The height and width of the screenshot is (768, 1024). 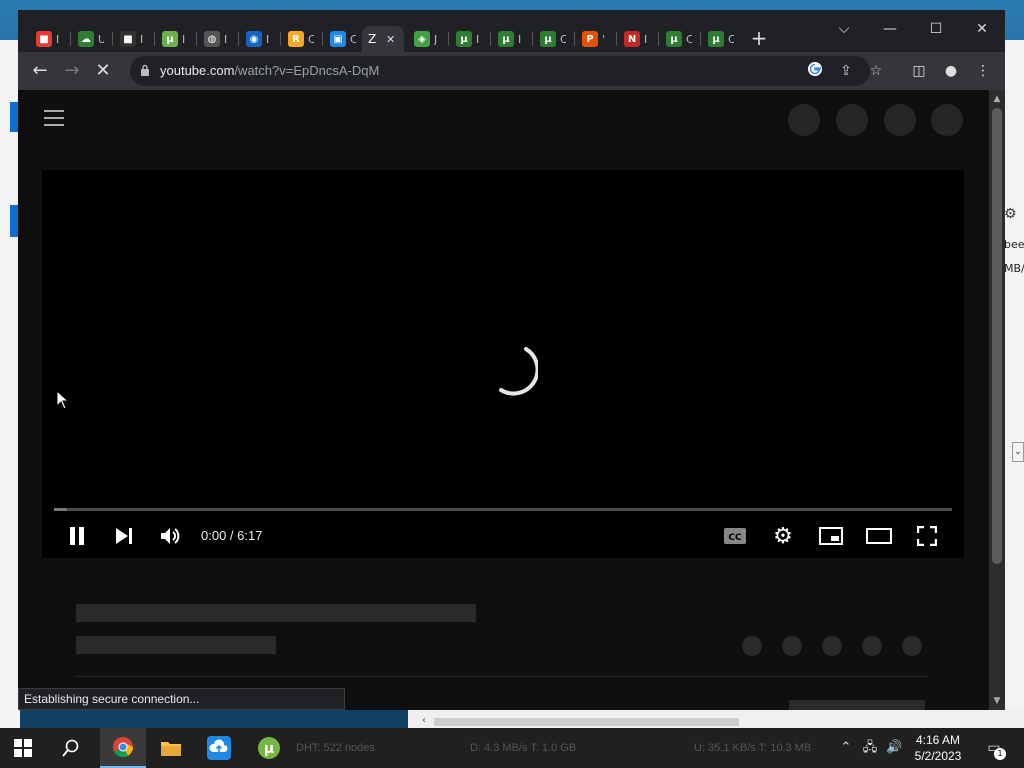 I want to click on chevron-up-icon: ⌃, so click(x=846, y=747).